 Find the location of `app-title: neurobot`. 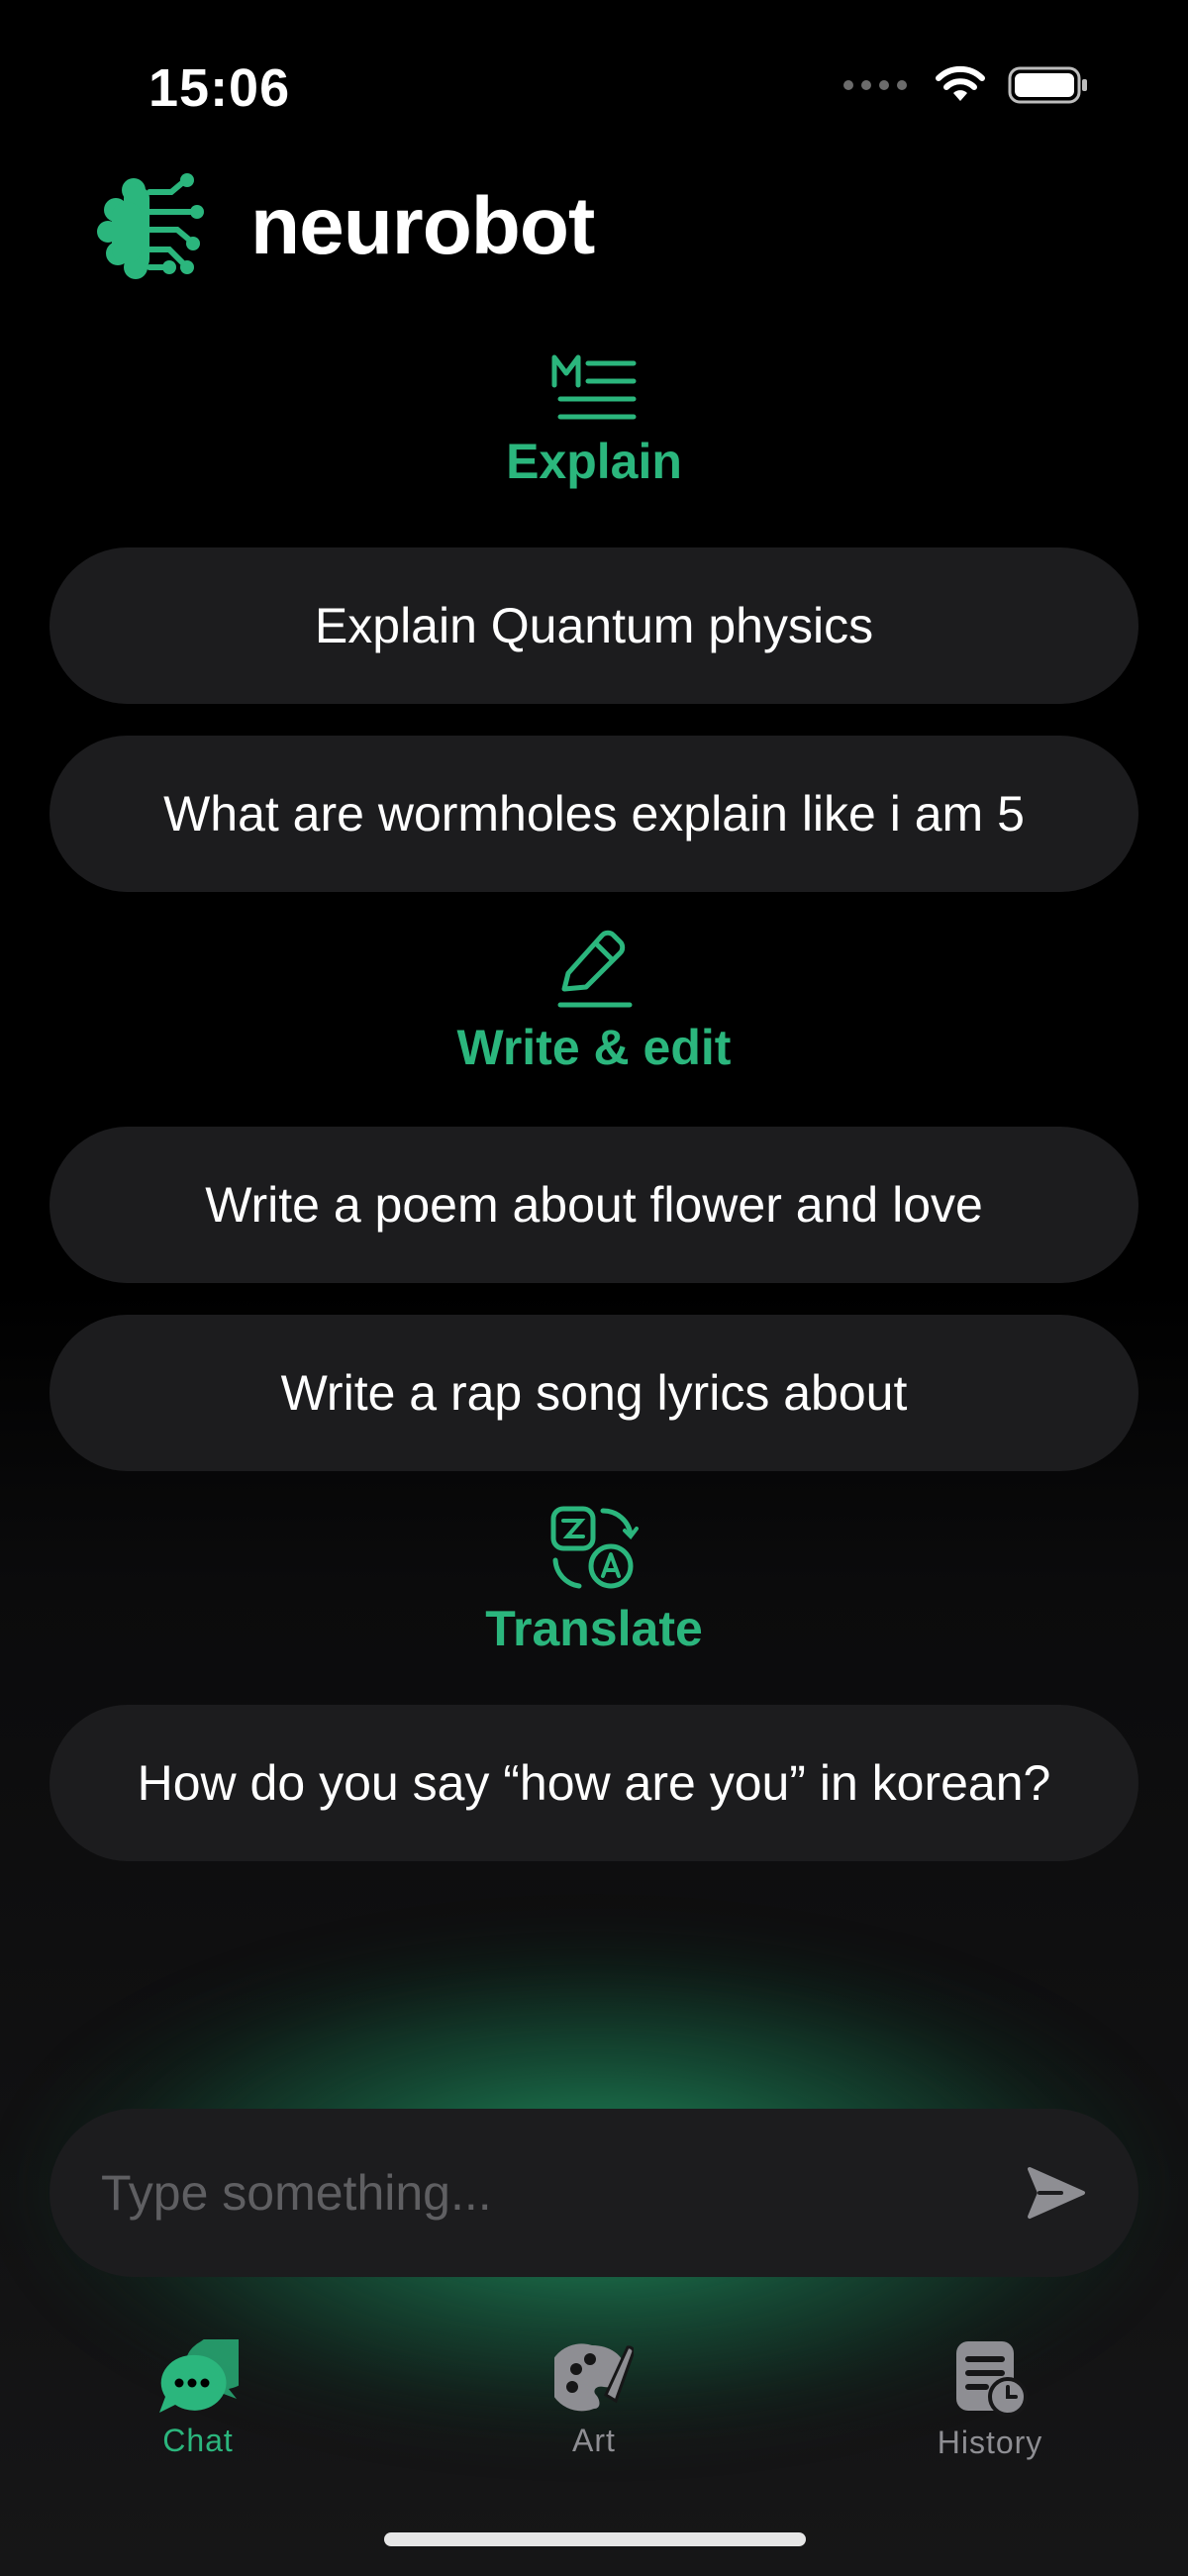

app-title: neurobot is located at coordinates (422, 226).